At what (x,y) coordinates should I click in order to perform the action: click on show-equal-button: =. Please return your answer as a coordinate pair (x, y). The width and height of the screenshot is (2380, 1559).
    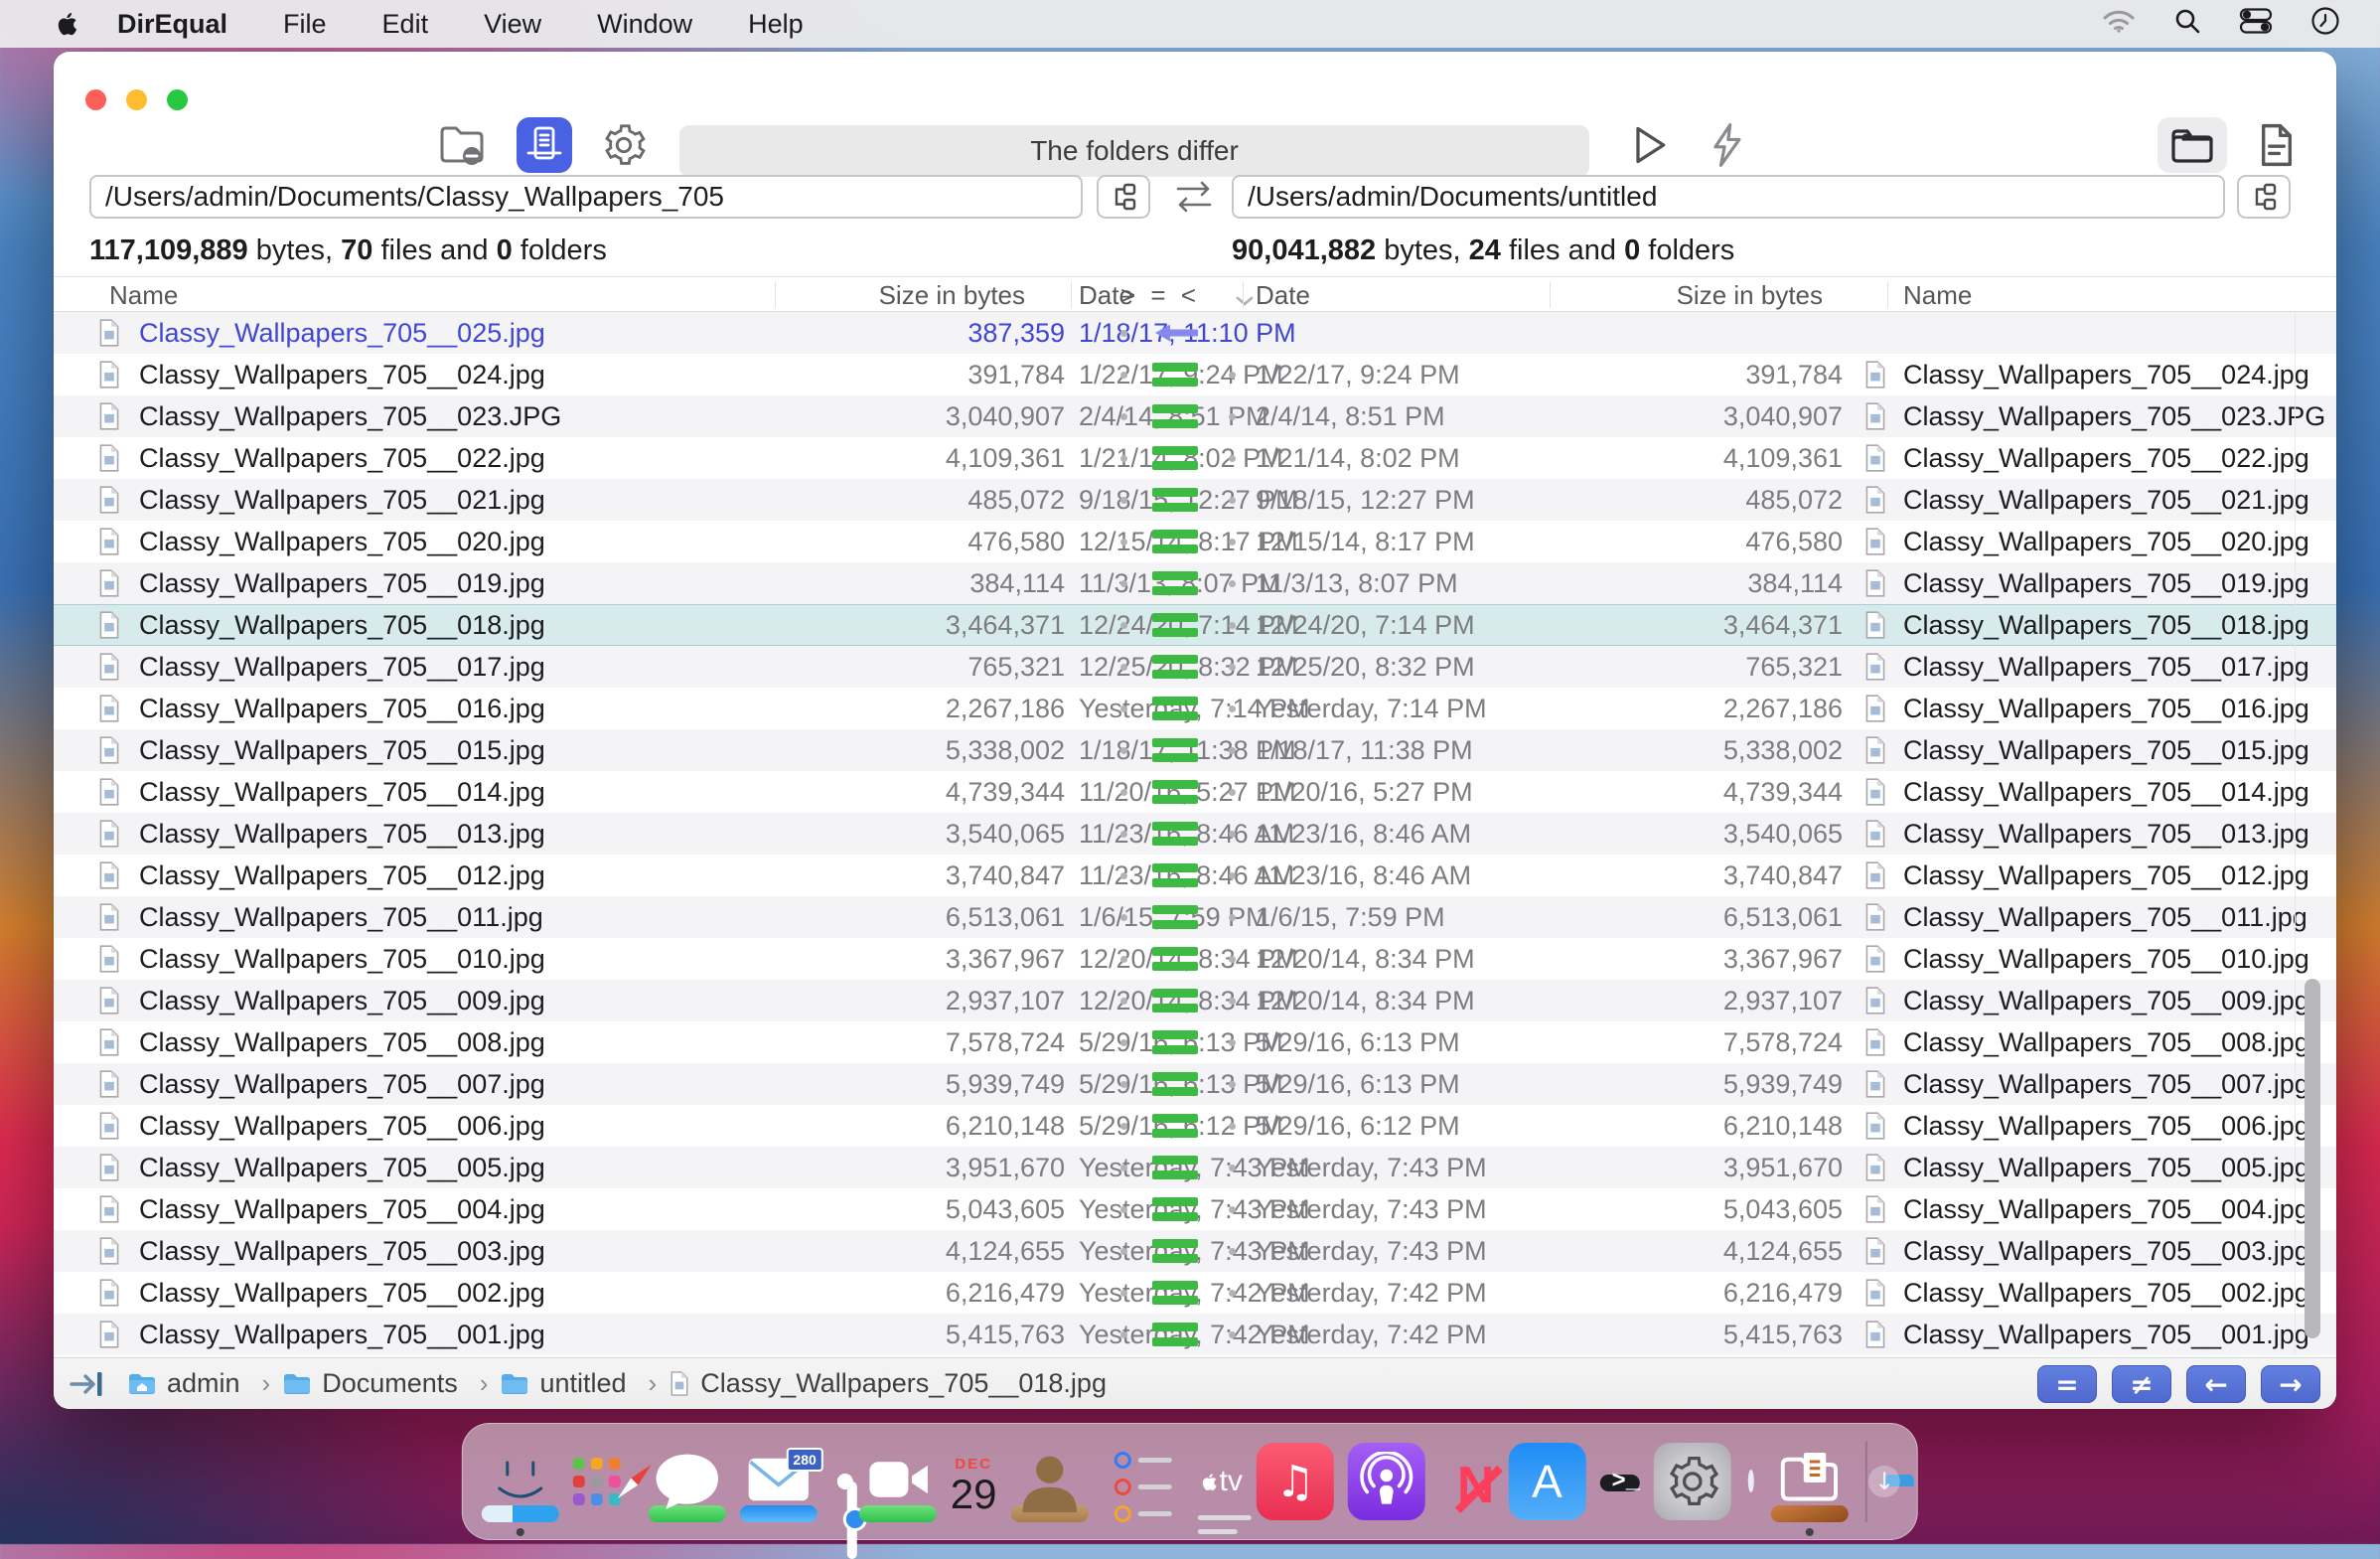
    Looking at the image, I should click on (2067, 1384).